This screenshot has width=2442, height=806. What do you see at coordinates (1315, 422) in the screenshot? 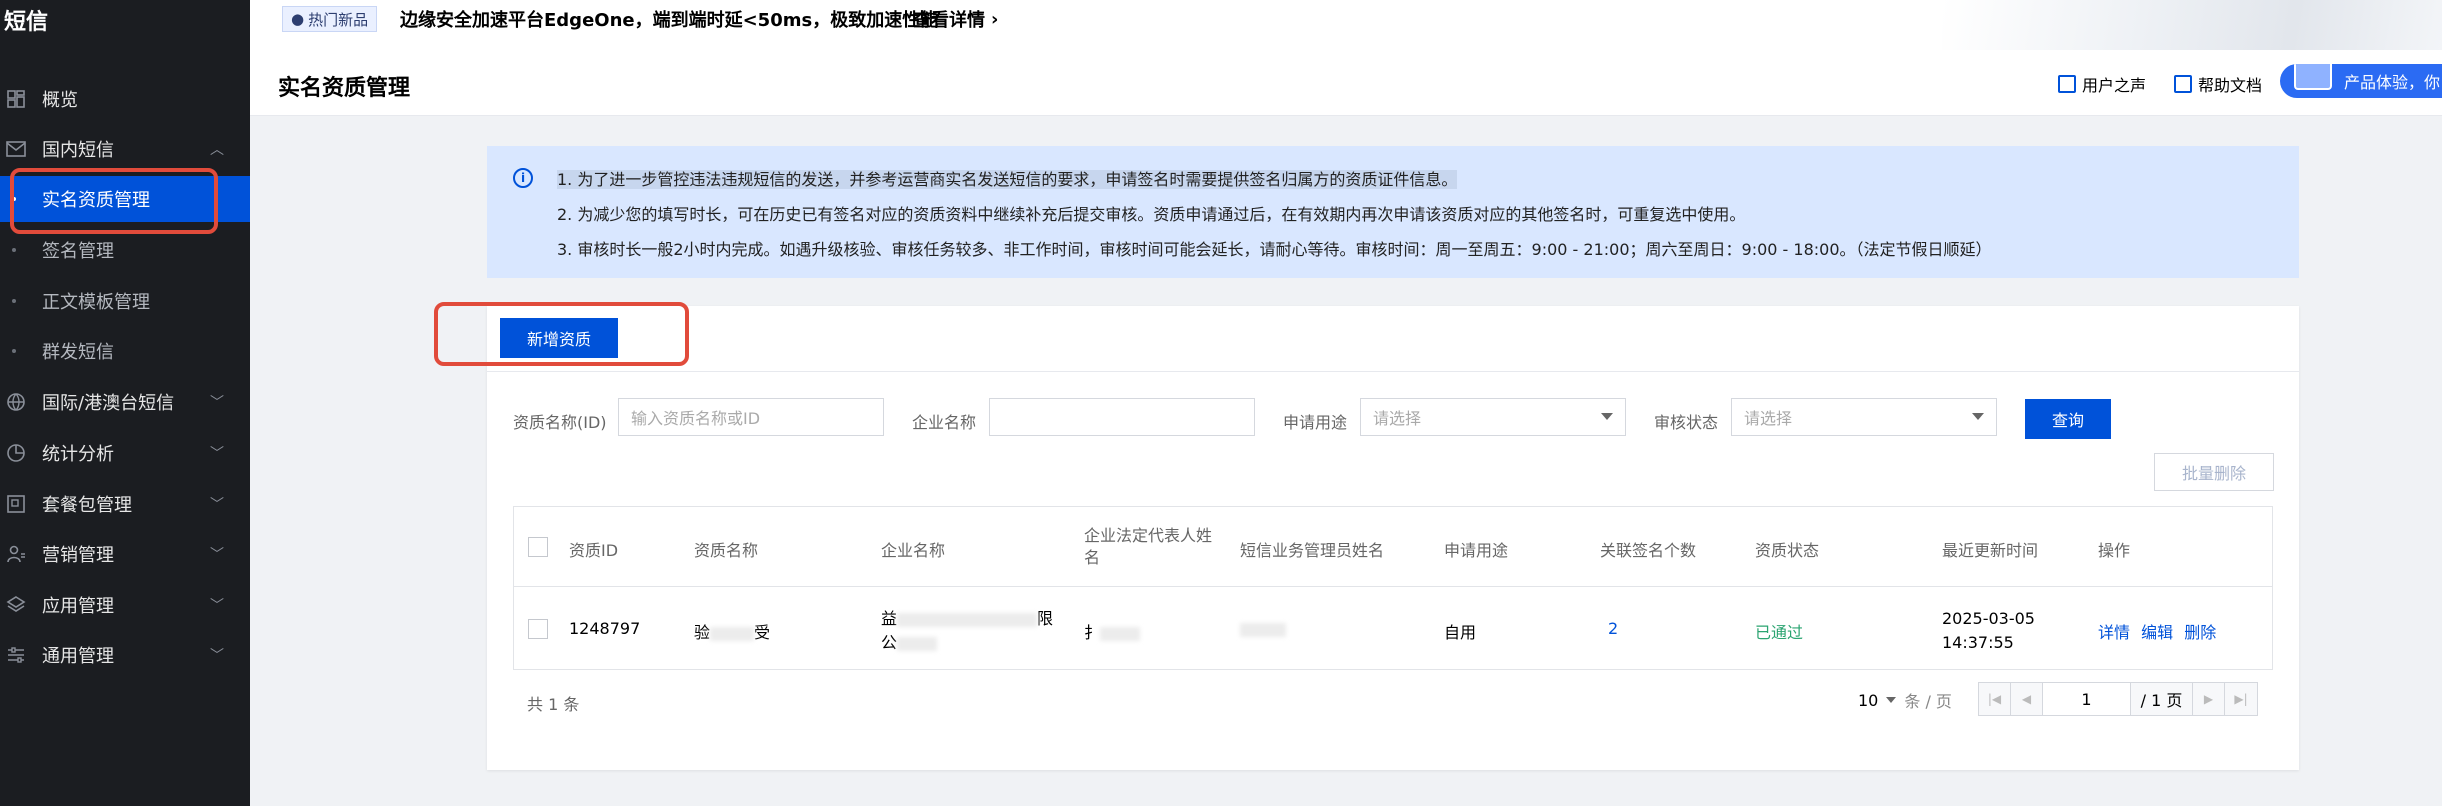
I see `usage-filter-label: 申请用途` at bounding box center [1315, 422].